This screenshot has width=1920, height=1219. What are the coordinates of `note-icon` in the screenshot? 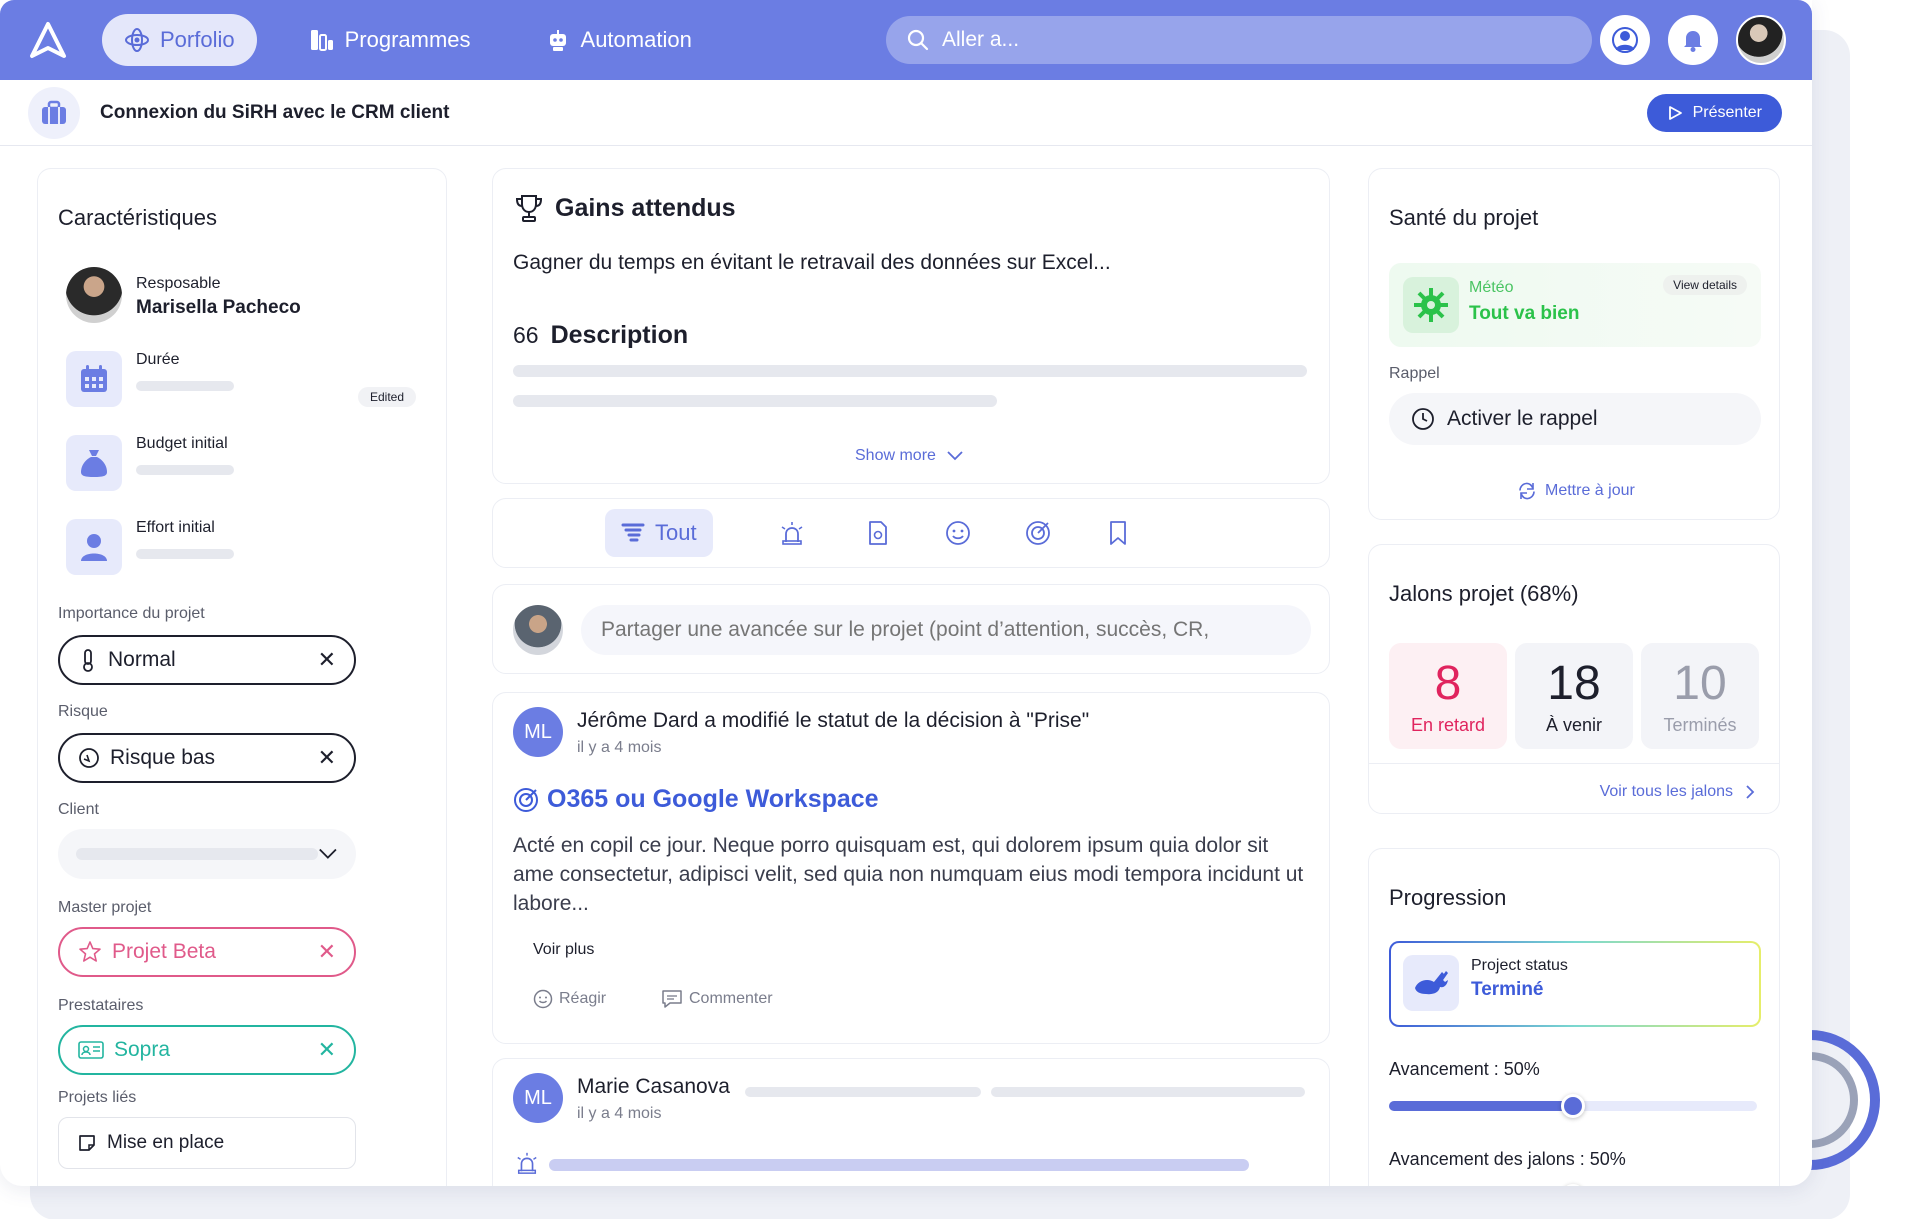 It's located at (87, 1143).